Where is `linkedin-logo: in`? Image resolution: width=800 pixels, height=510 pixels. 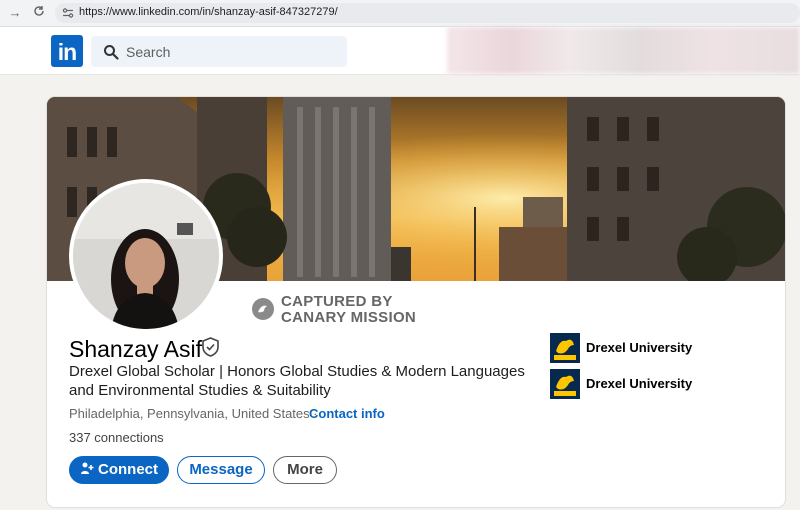 linkedin-logo: in is located at coordinates (67, 51).